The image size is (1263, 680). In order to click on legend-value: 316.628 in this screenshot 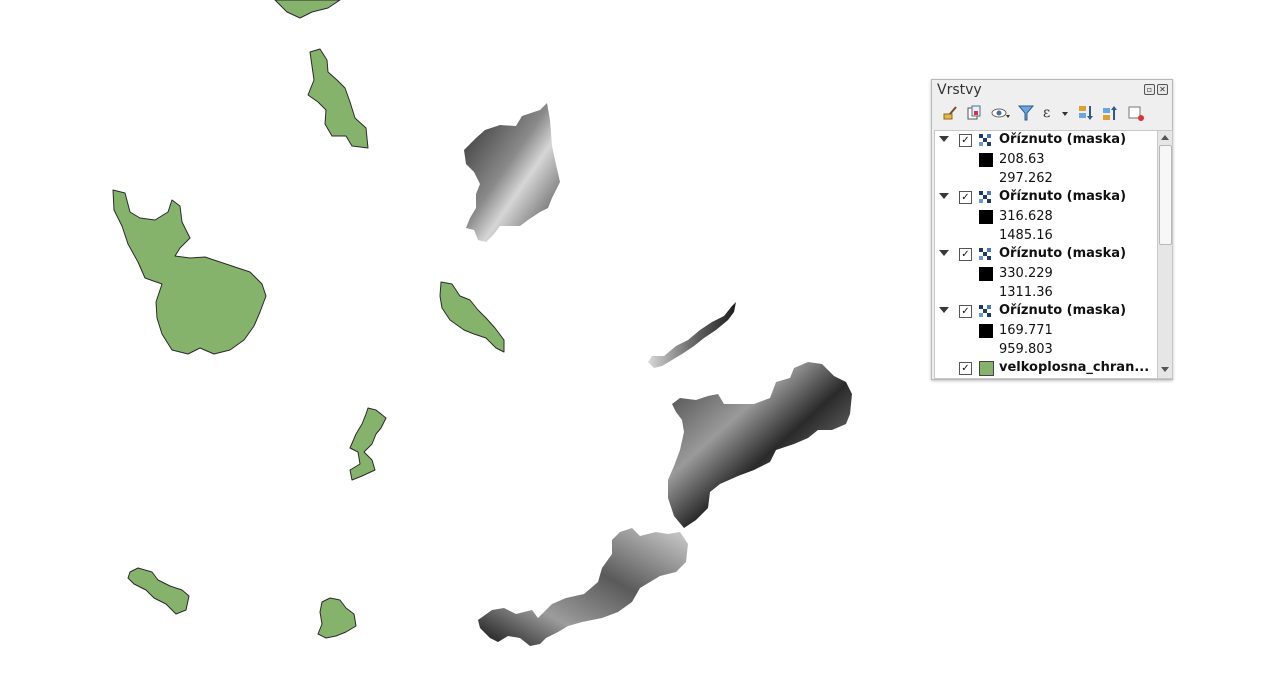, I will do `click(1026, 216)`.